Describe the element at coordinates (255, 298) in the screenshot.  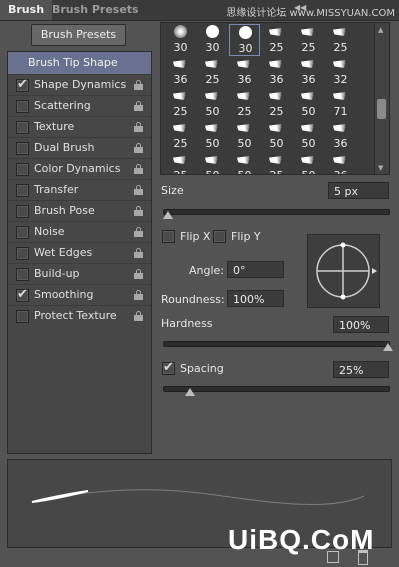
I see `roundness-field: 100%` at that location.